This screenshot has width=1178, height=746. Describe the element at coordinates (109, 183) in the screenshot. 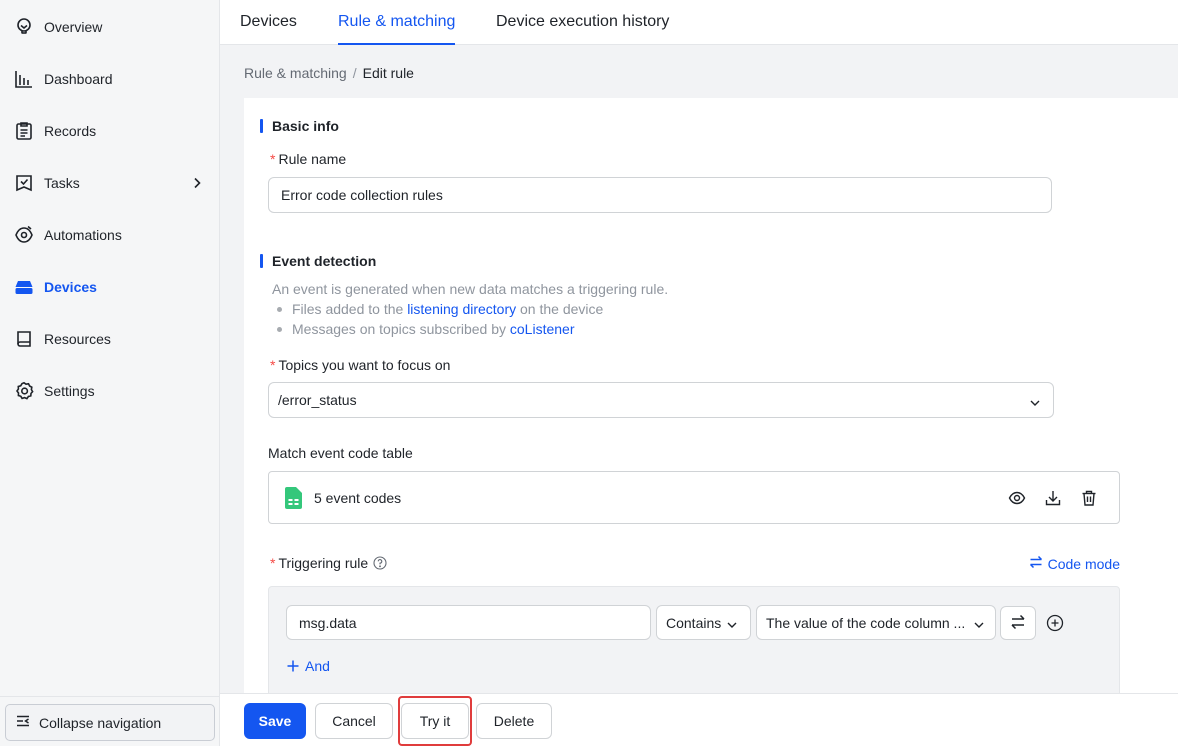

I see `sidebar-item-tasks: Tasks` at that location.